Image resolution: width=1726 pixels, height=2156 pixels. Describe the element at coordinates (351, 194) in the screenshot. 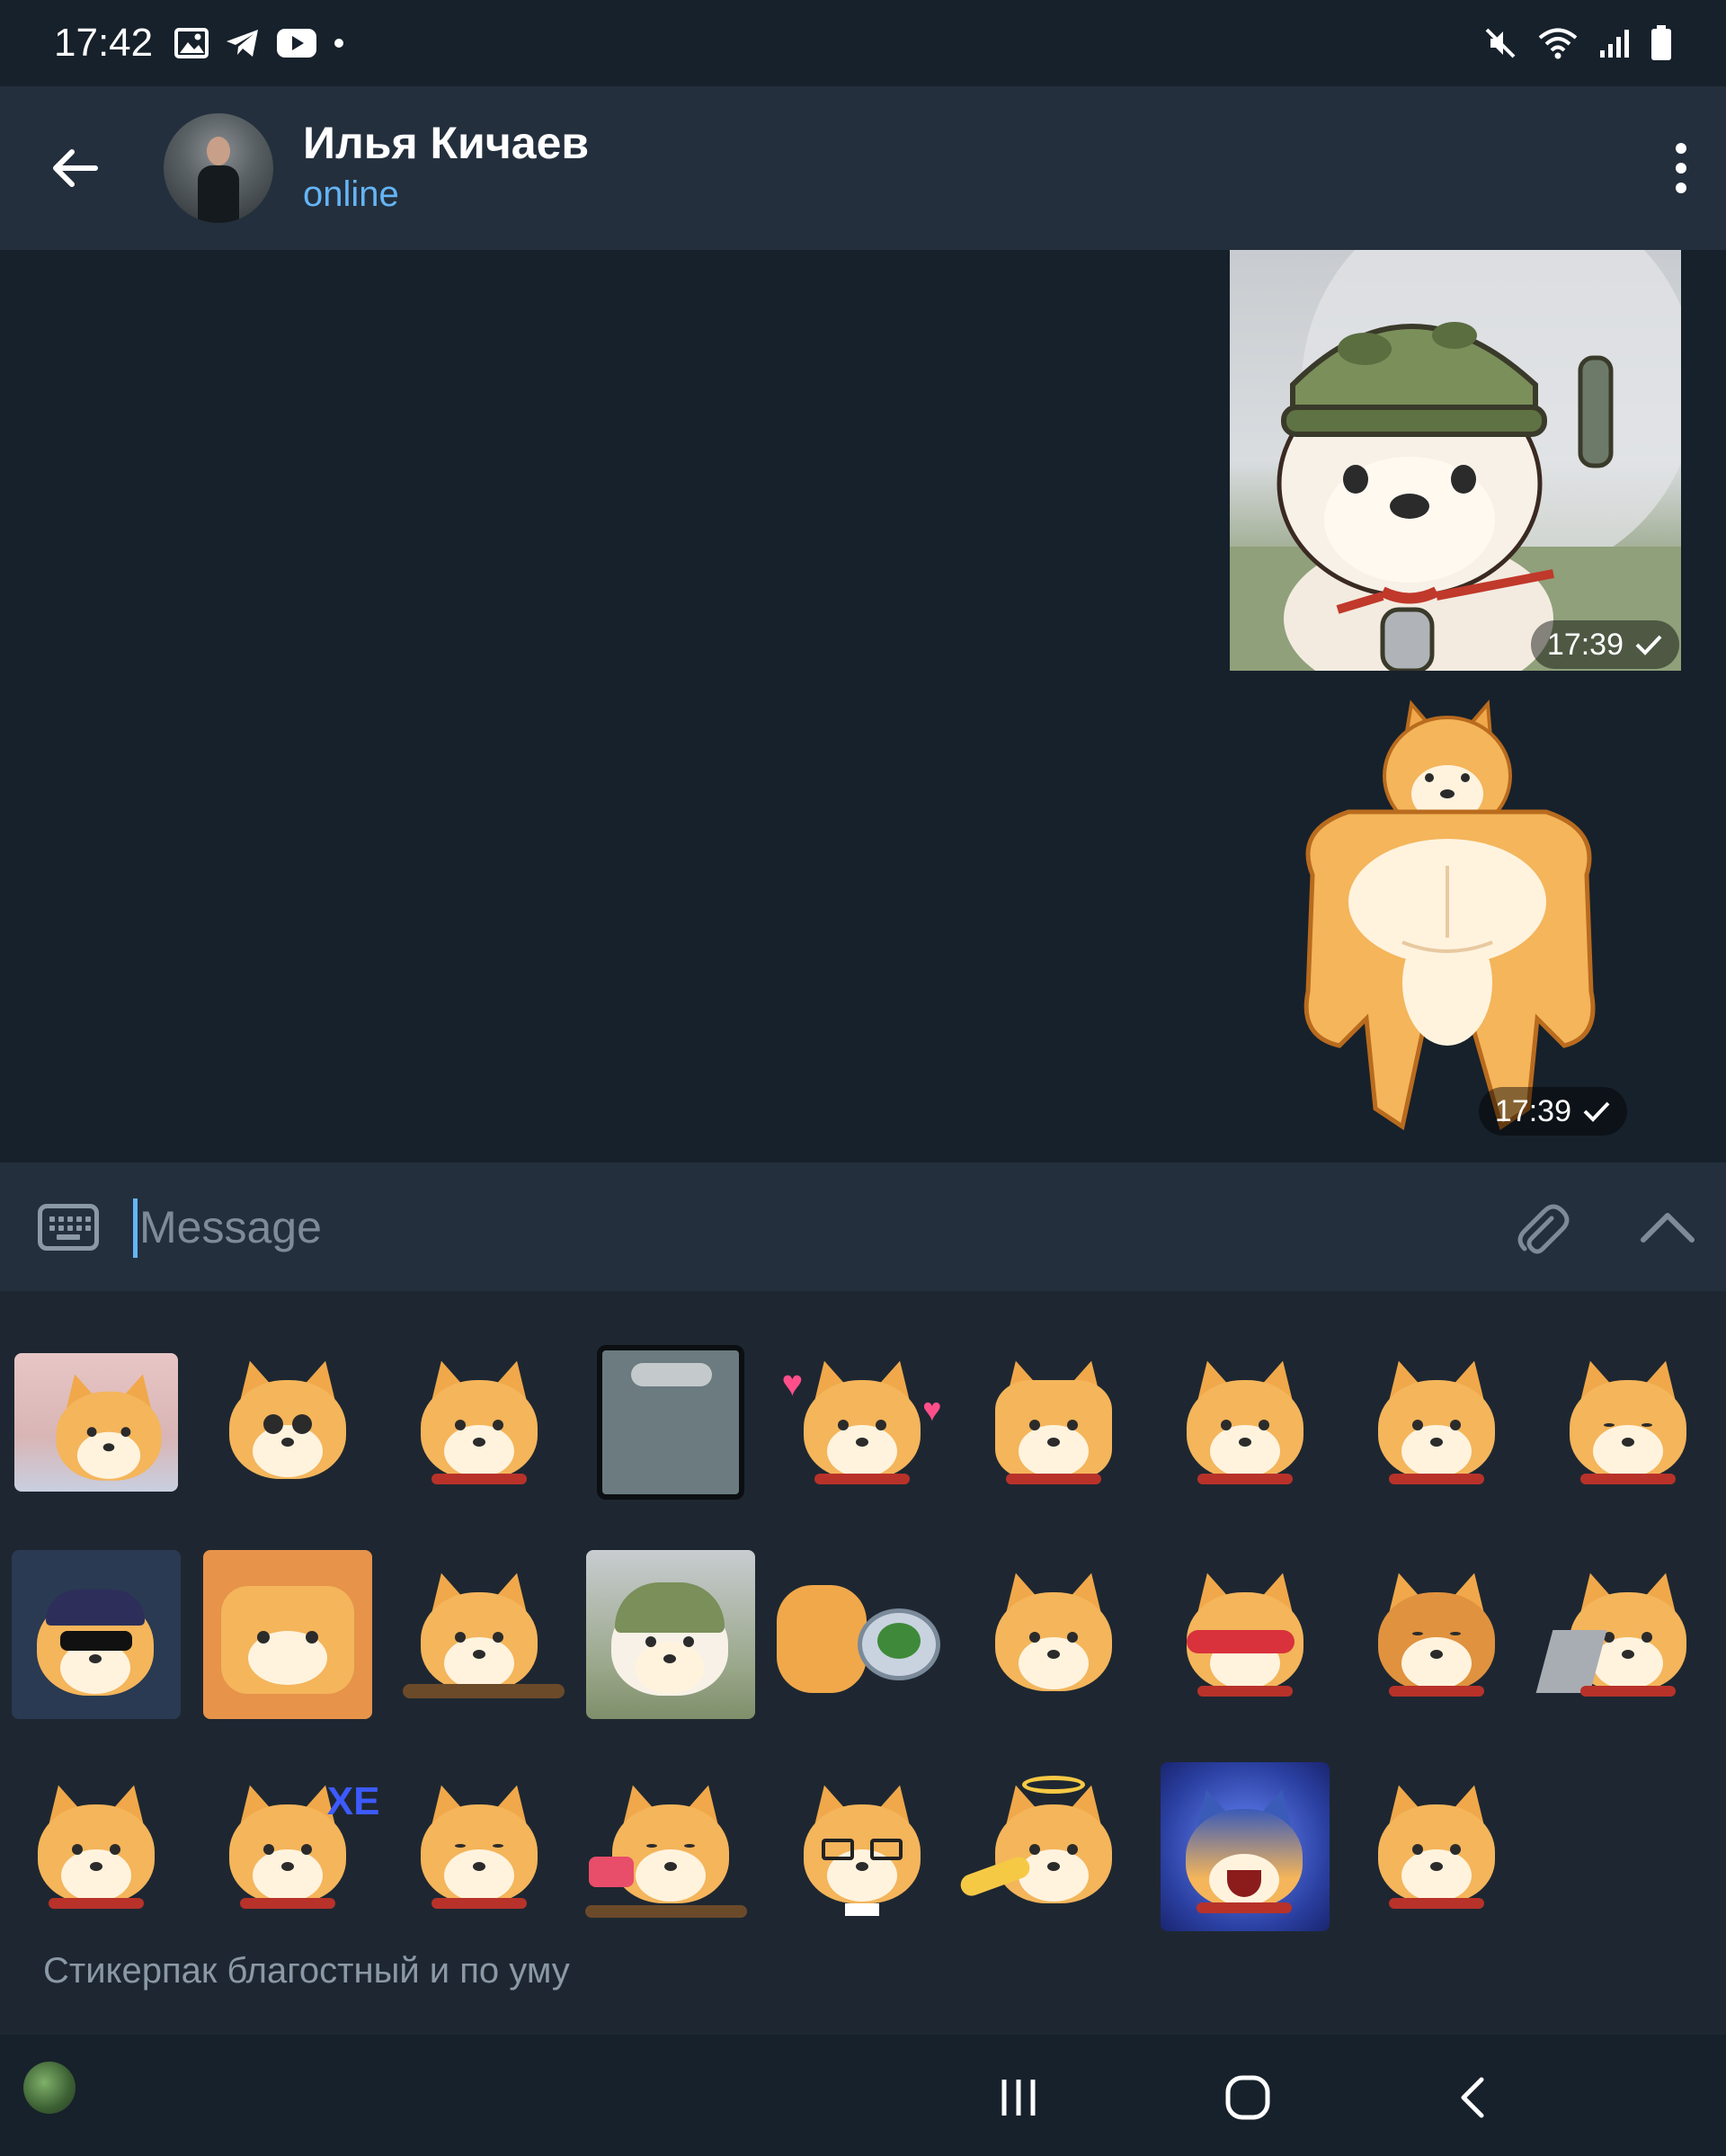

I see `chat-status: online` at that location.